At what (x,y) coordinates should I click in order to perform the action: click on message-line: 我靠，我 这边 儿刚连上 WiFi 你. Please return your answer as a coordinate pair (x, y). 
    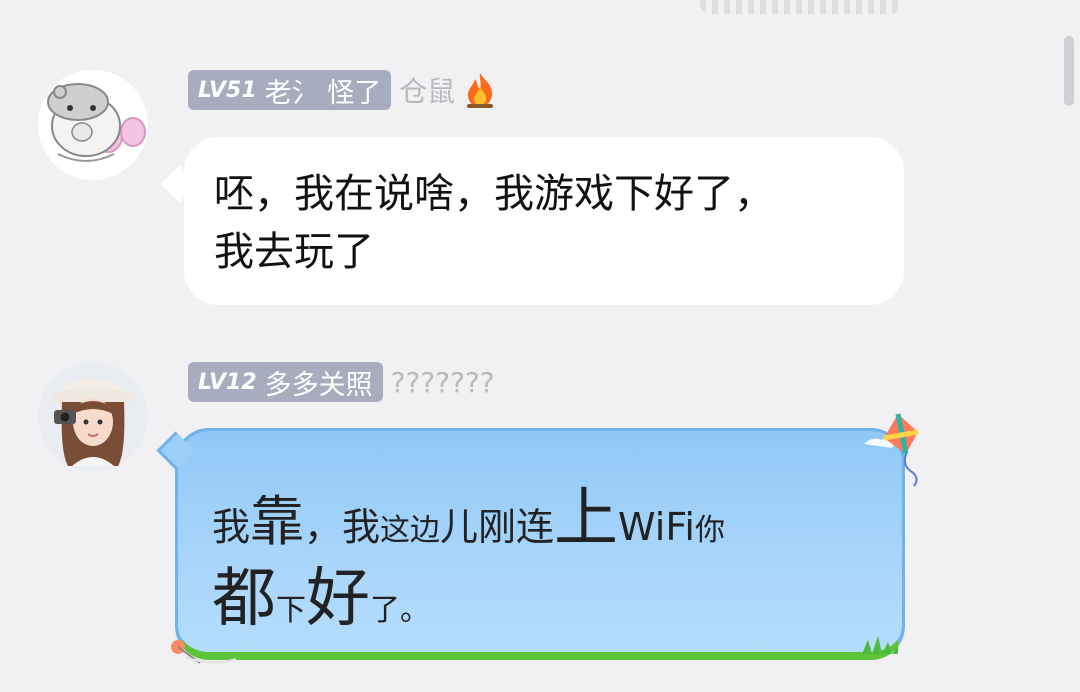
    Looking at the image, I should click on (540, 511).